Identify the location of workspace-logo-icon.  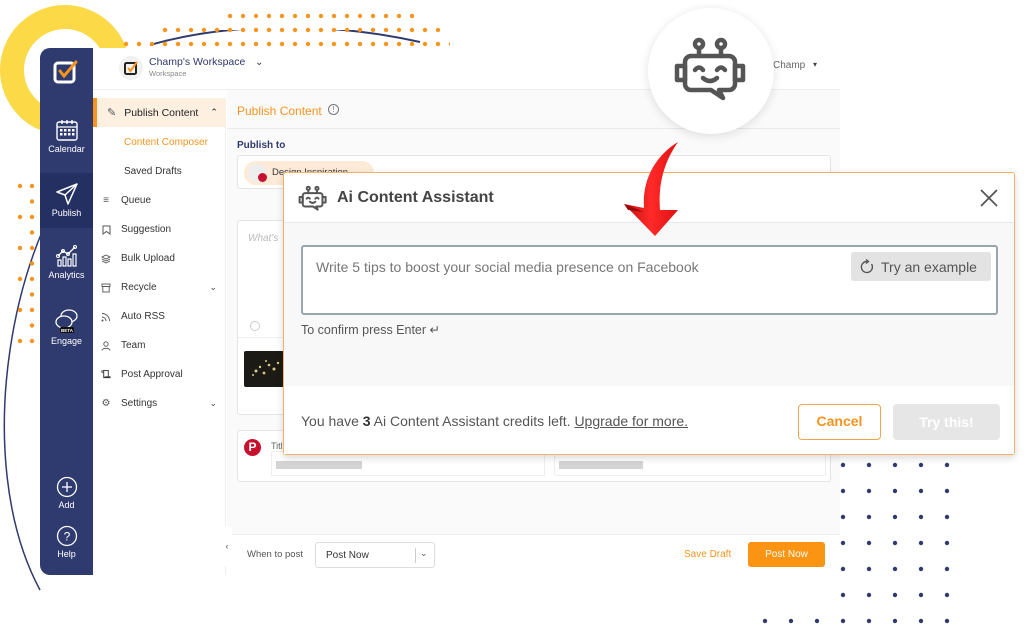
(131, 68).